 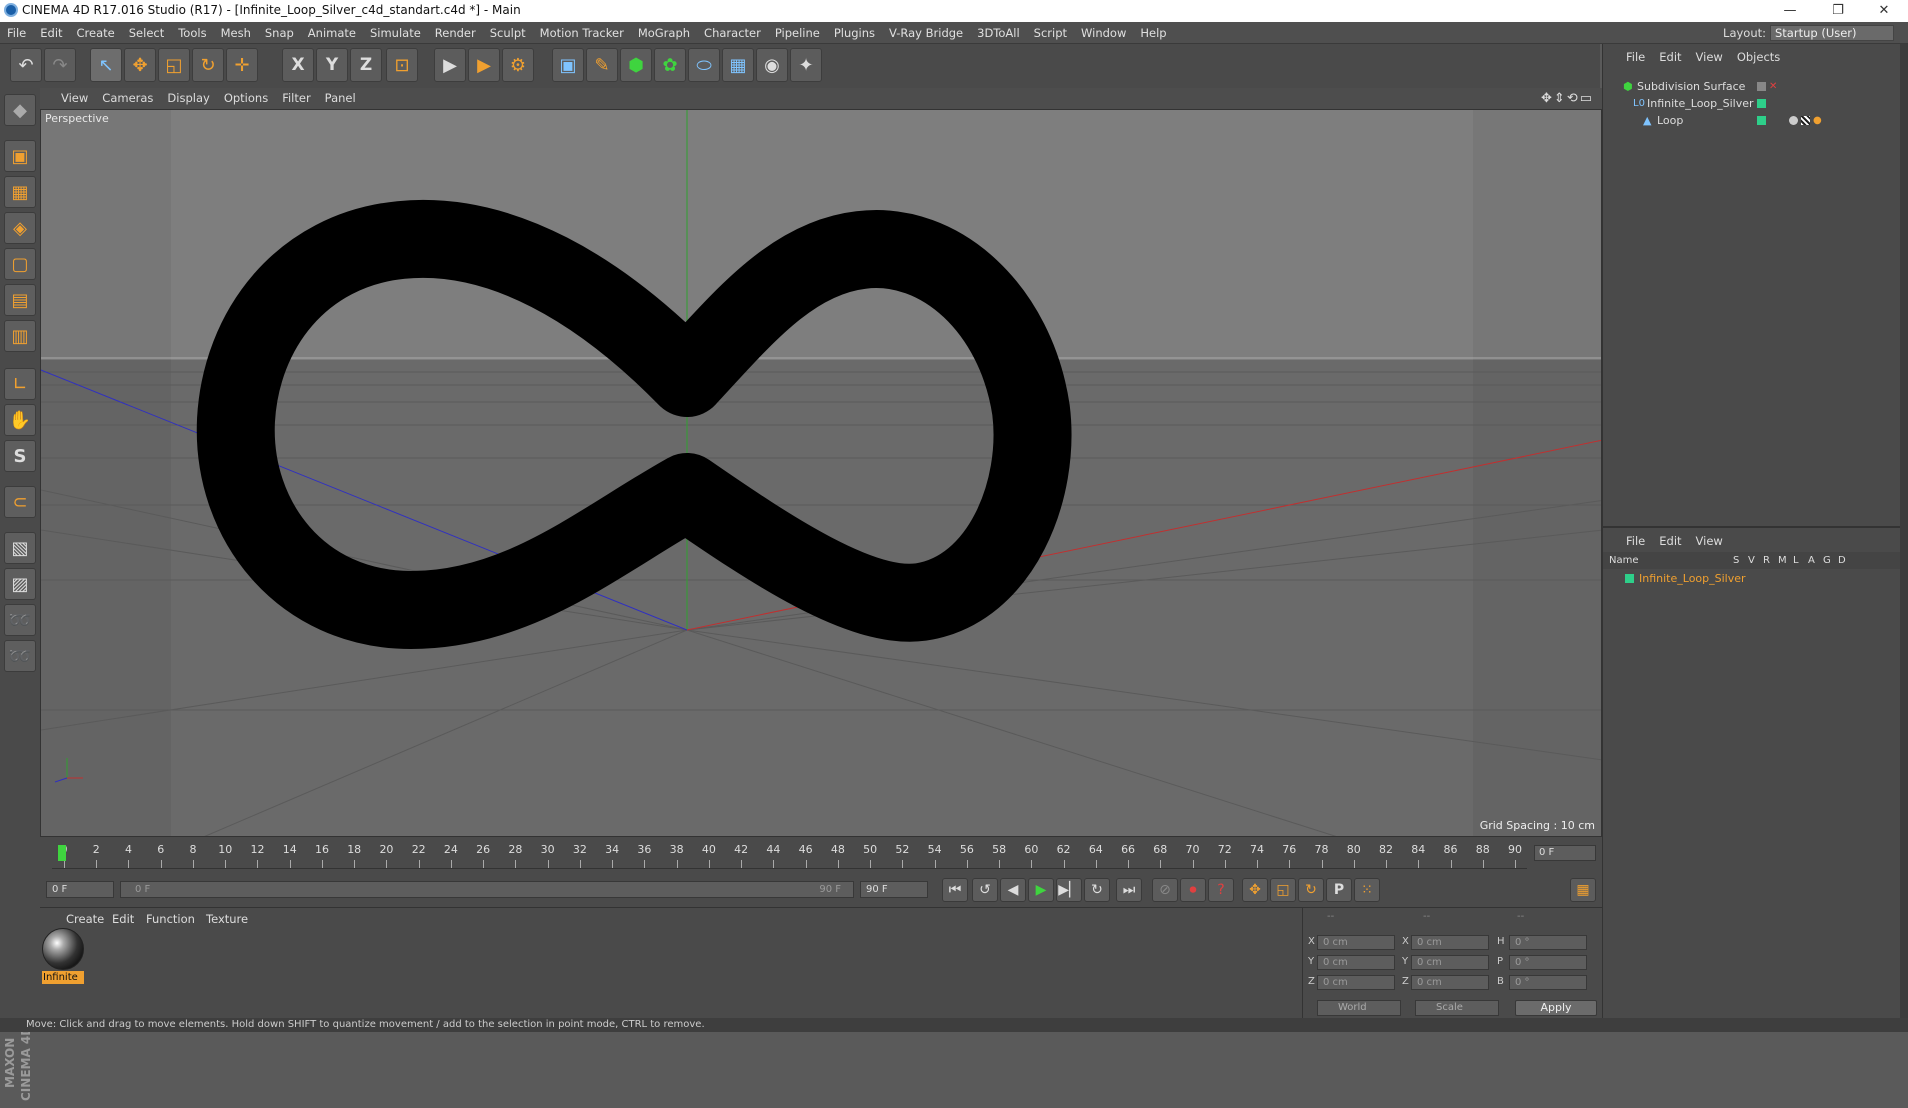 What do you see at coordinates (1359, 1008) in the screenshot?
I see `coordinate-mode-dropdown: World` at bounding box center [1359, 1008].